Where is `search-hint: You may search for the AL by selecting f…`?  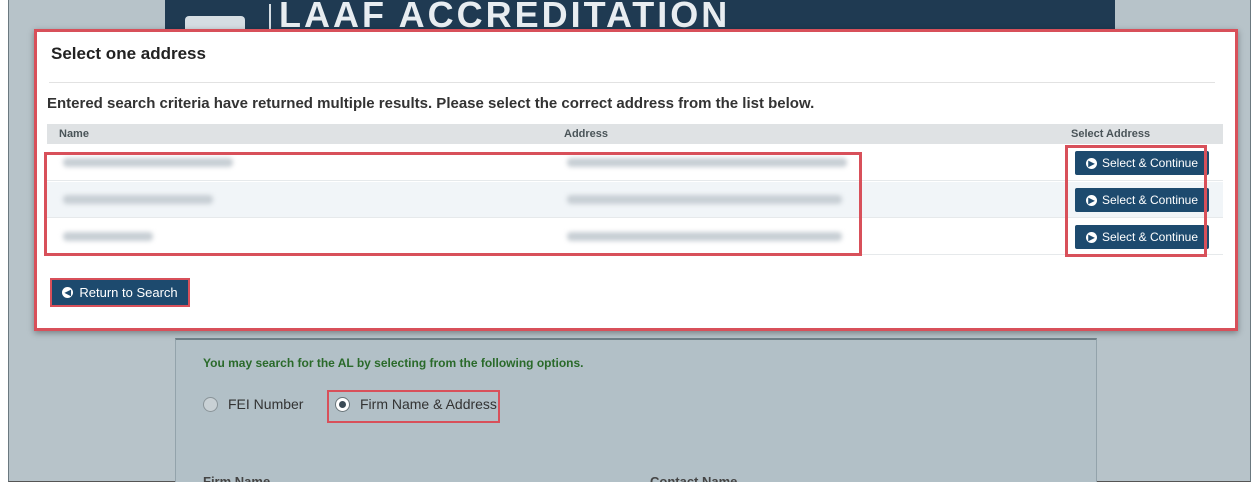 search-hint: You may search for the AL by selecting f… is located at coordinates (393, 363).